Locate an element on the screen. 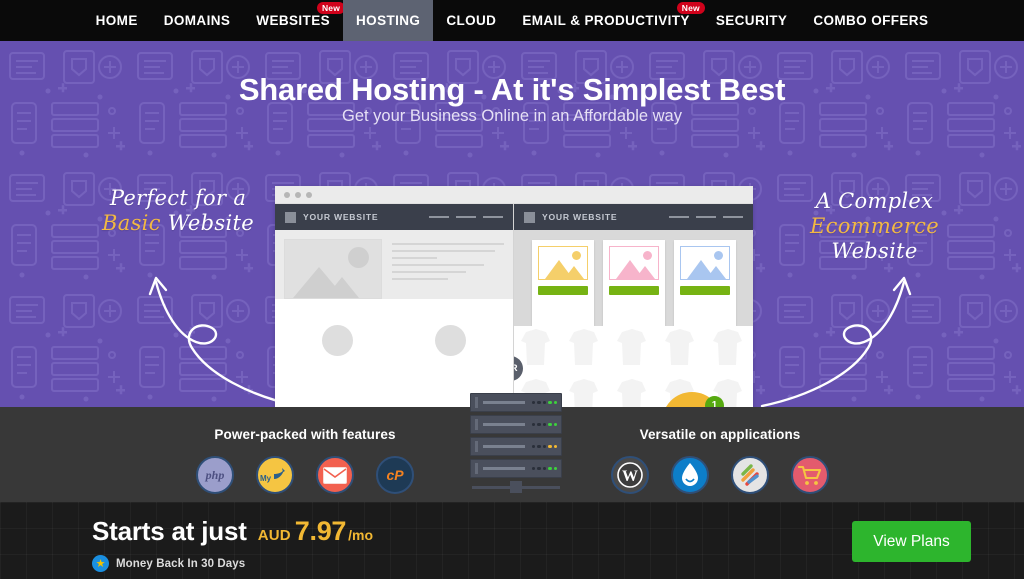 The width and height of the screenshot is (1024, 579). drupal-droplet-glyph is located at coordinates (690, 474).